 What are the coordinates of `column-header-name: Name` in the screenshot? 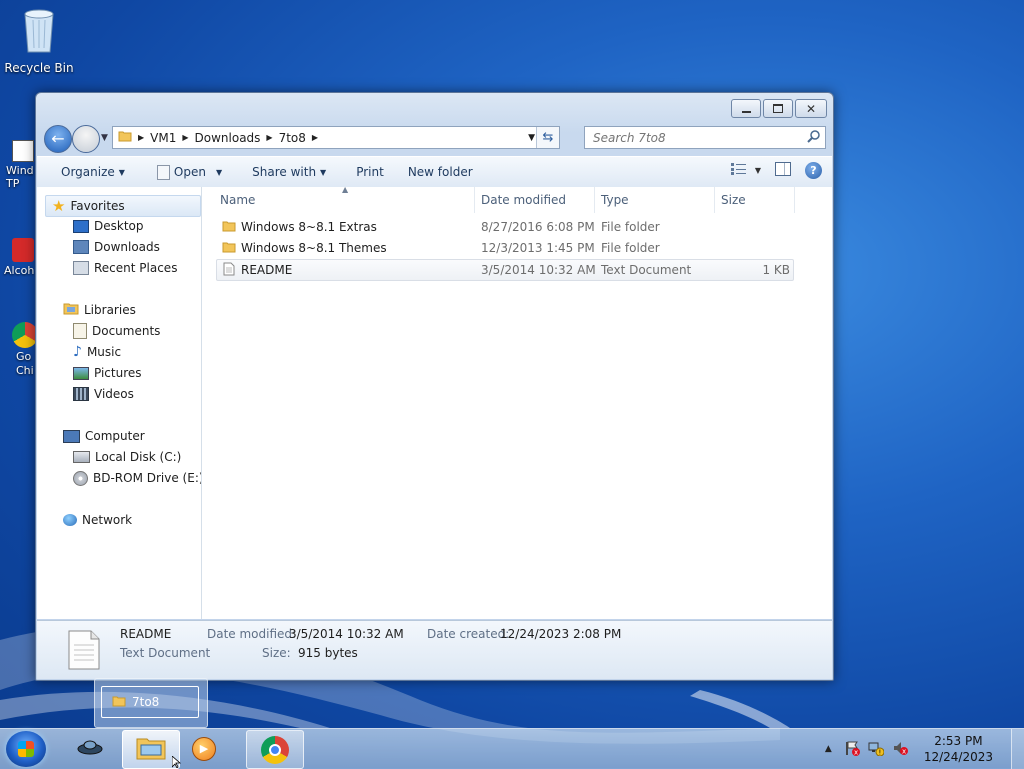 It's located at (344, 200).